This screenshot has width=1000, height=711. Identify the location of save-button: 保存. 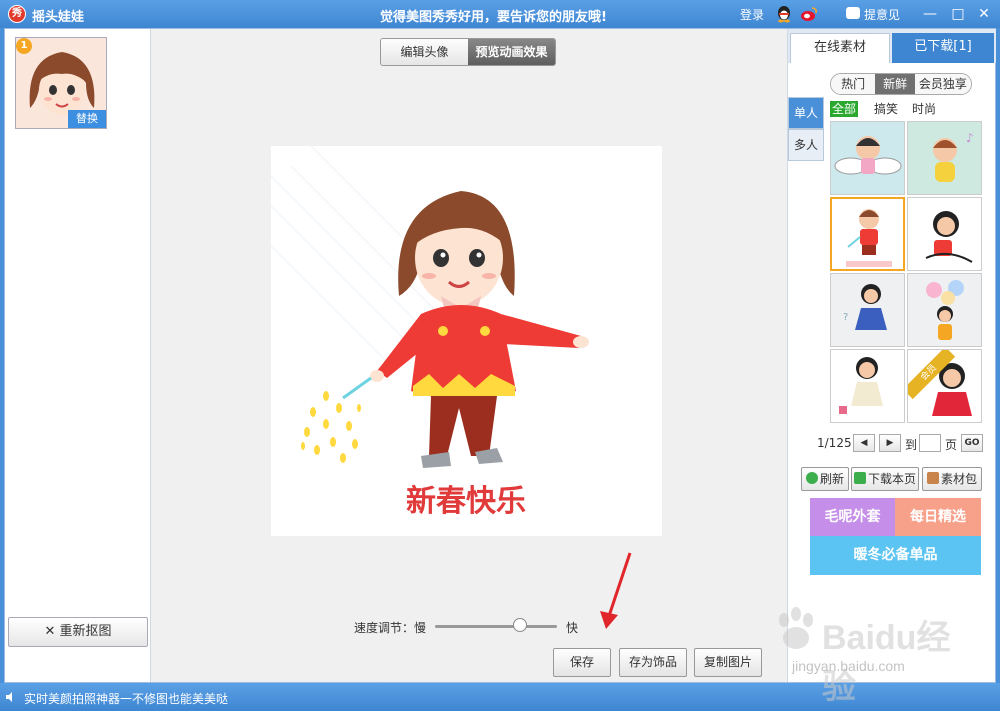
(582, 662).